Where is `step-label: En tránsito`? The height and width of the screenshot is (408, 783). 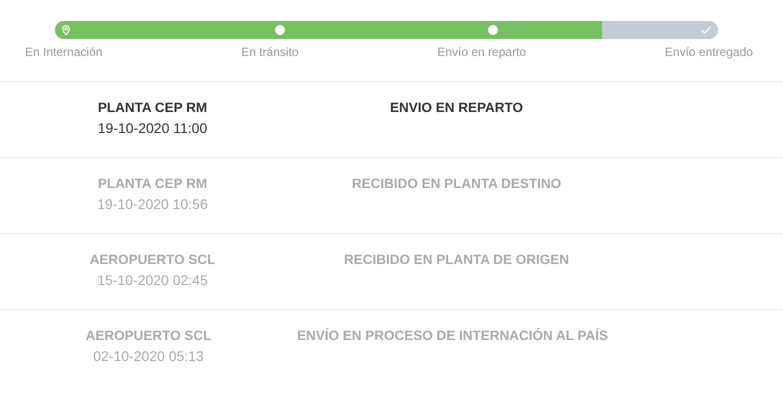 step-label: En tránsito is located at coordinates (270, 52).